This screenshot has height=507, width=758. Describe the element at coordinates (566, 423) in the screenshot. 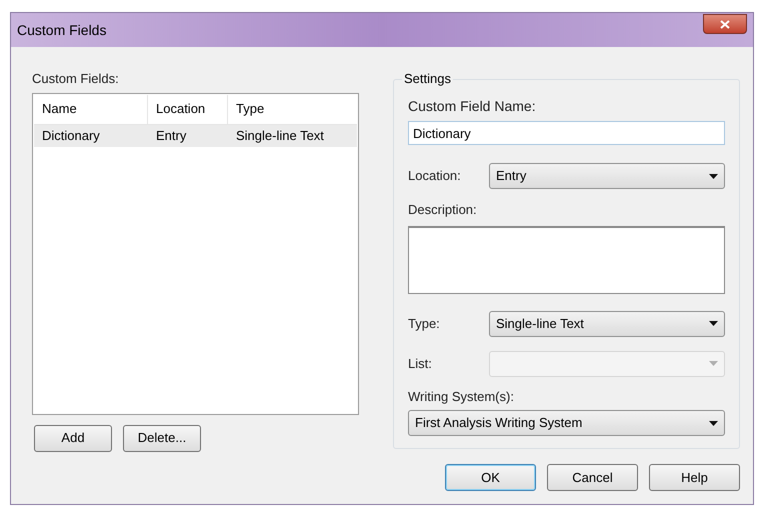

I see `dropdown: First Analysis Writing System` at that location.